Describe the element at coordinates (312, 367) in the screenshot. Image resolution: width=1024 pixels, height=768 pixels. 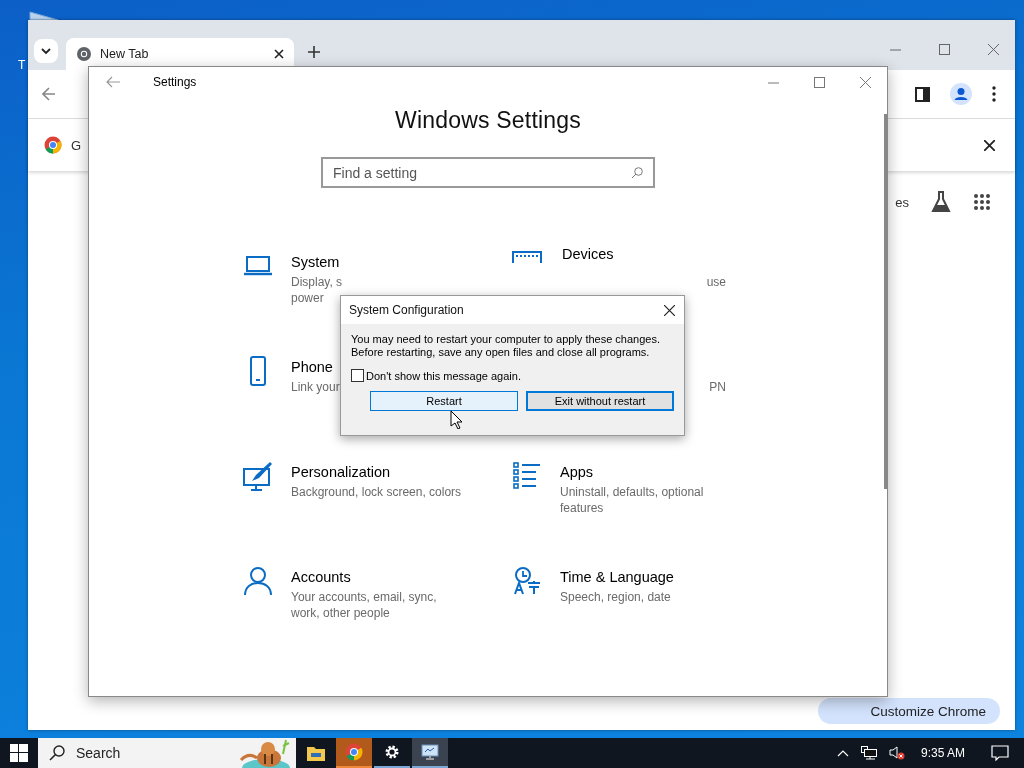
I see `category-title: Phone` at that location.